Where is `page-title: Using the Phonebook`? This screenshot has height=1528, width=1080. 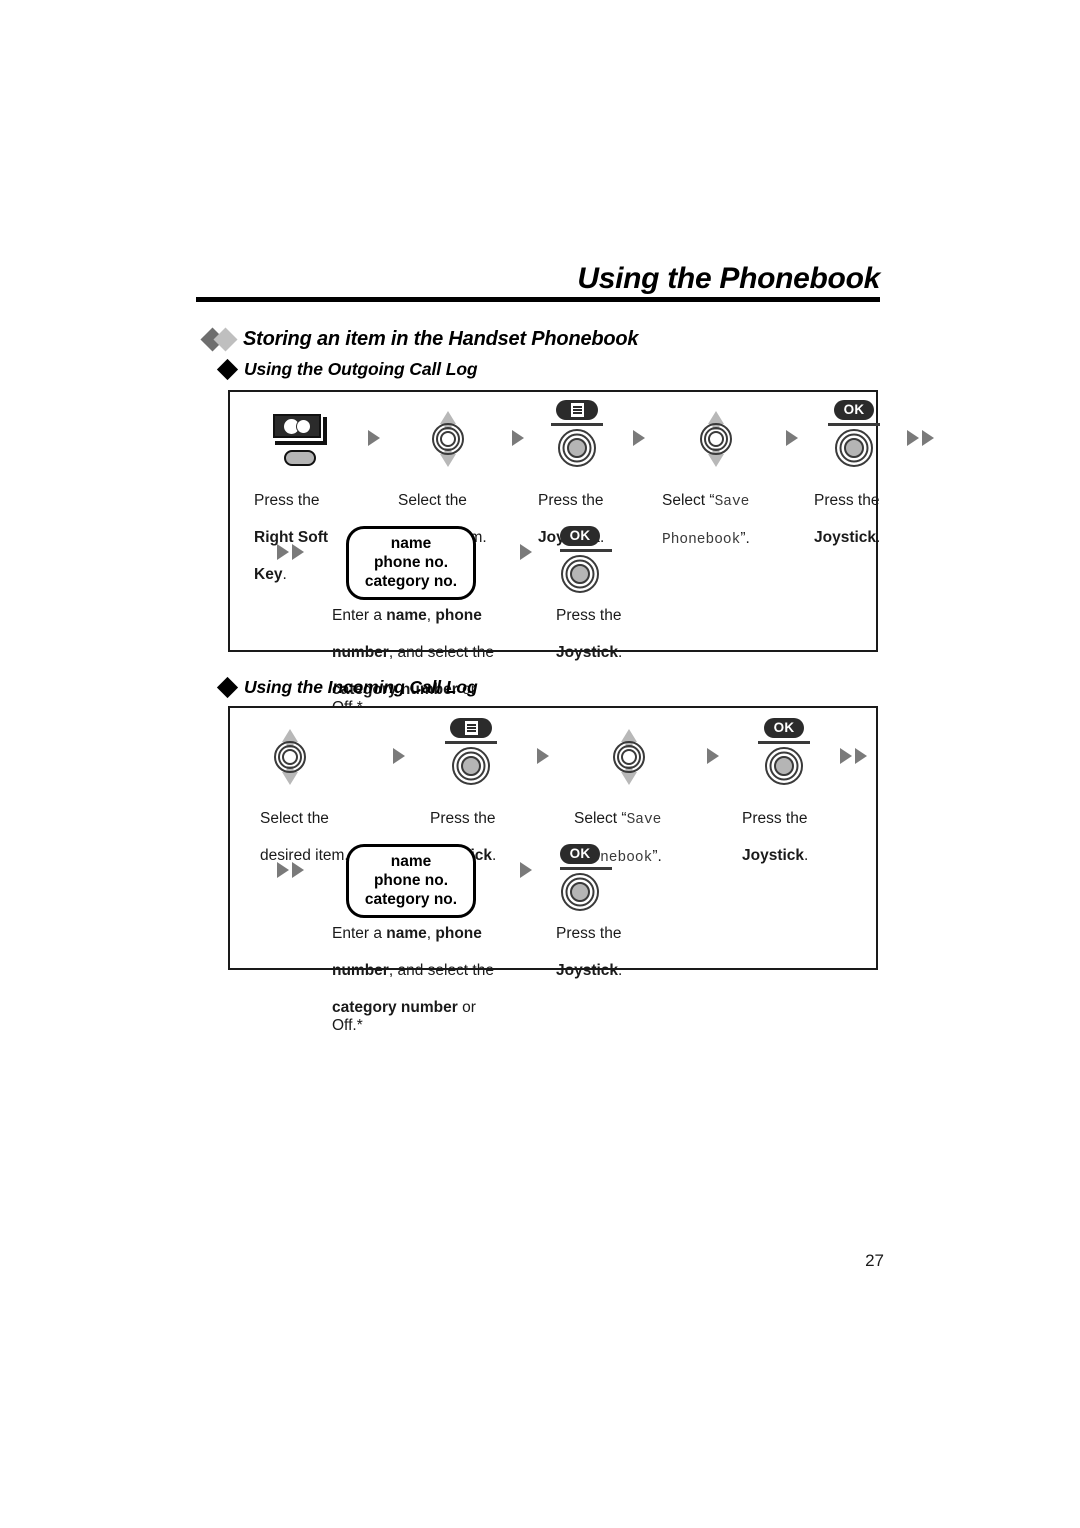
page-title: Using the Phonebook is located at coordinates (728, 278).